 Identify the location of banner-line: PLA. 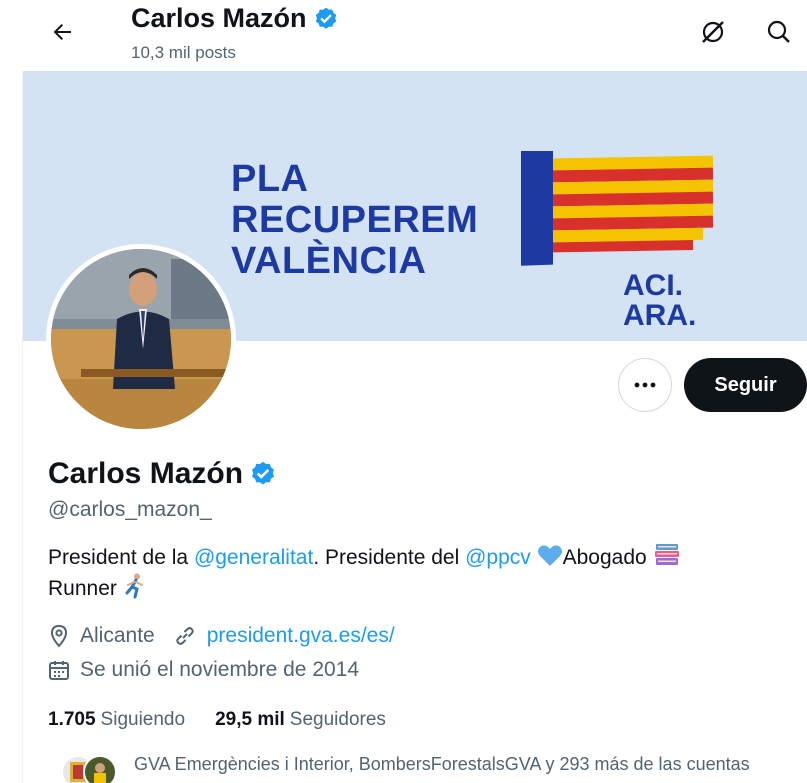
(270, 179).